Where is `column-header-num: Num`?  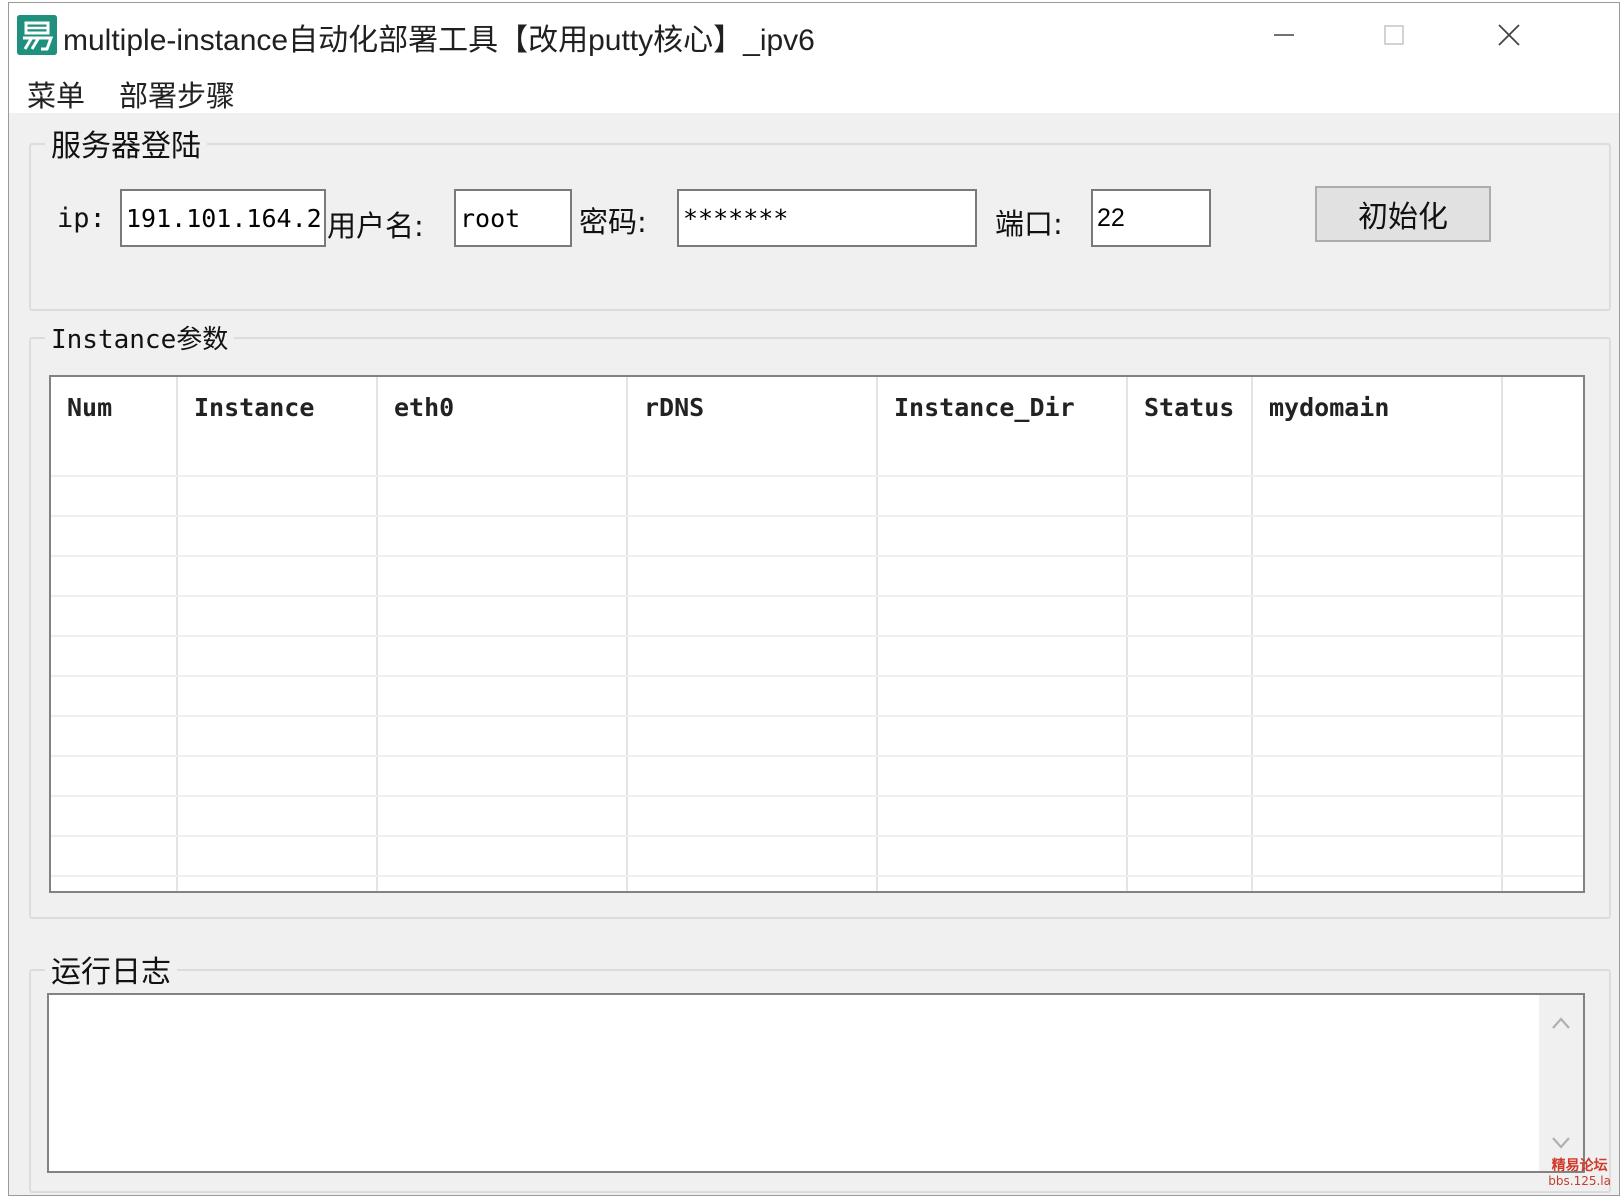 column-header-num: Num is located at coordinates (90, 407).